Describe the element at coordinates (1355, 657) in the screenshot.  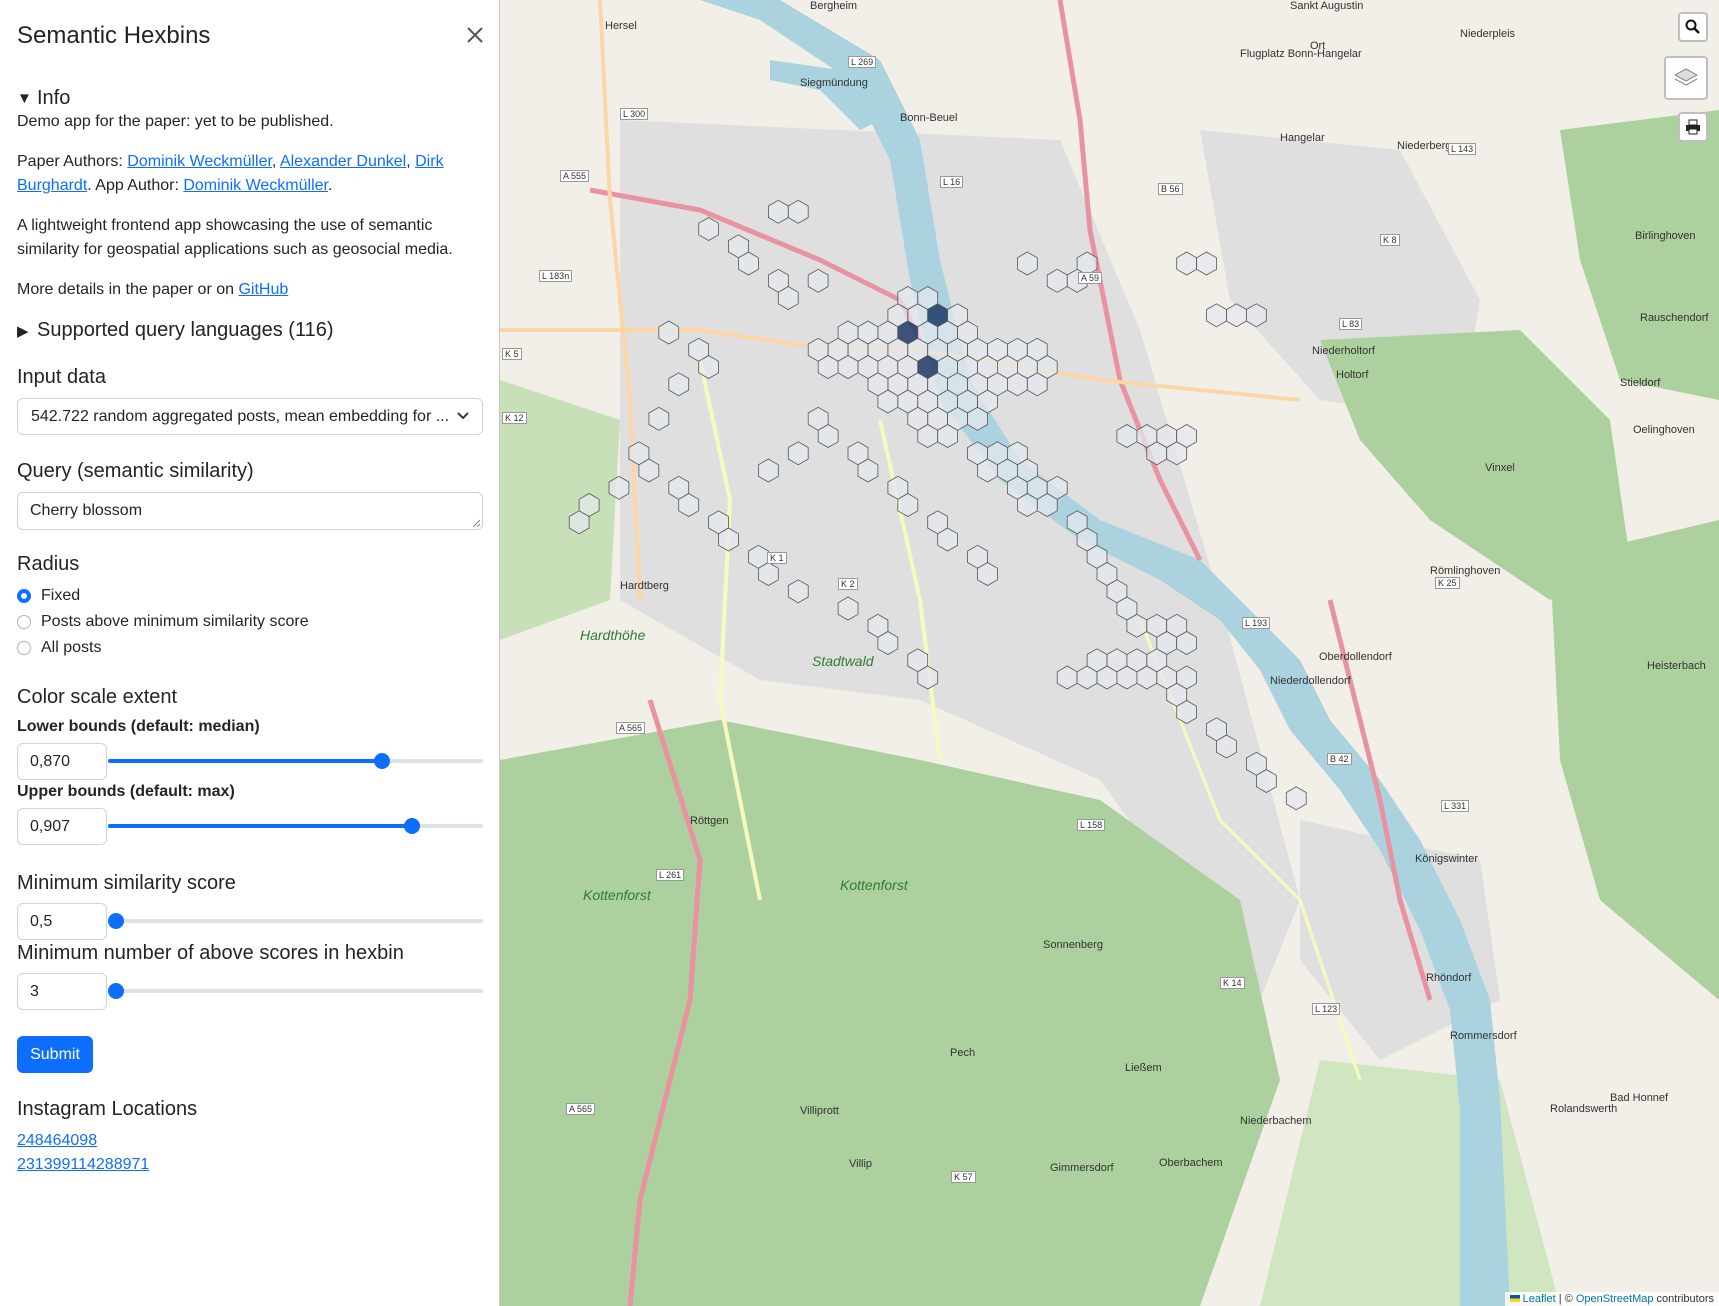
I see `map-place-label: Oberdollendorf` at that location.